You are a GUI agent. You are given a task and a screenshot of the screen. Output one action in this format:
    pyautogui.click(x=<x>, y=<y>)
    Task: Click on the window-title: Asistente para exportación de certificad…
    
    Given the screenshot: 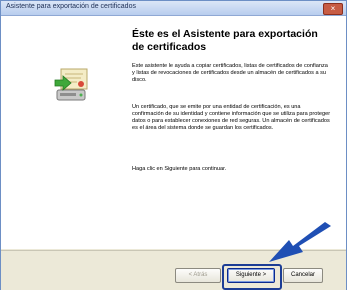 What is the action you would take?
    pyautogui.click(x=71, y=6)
    